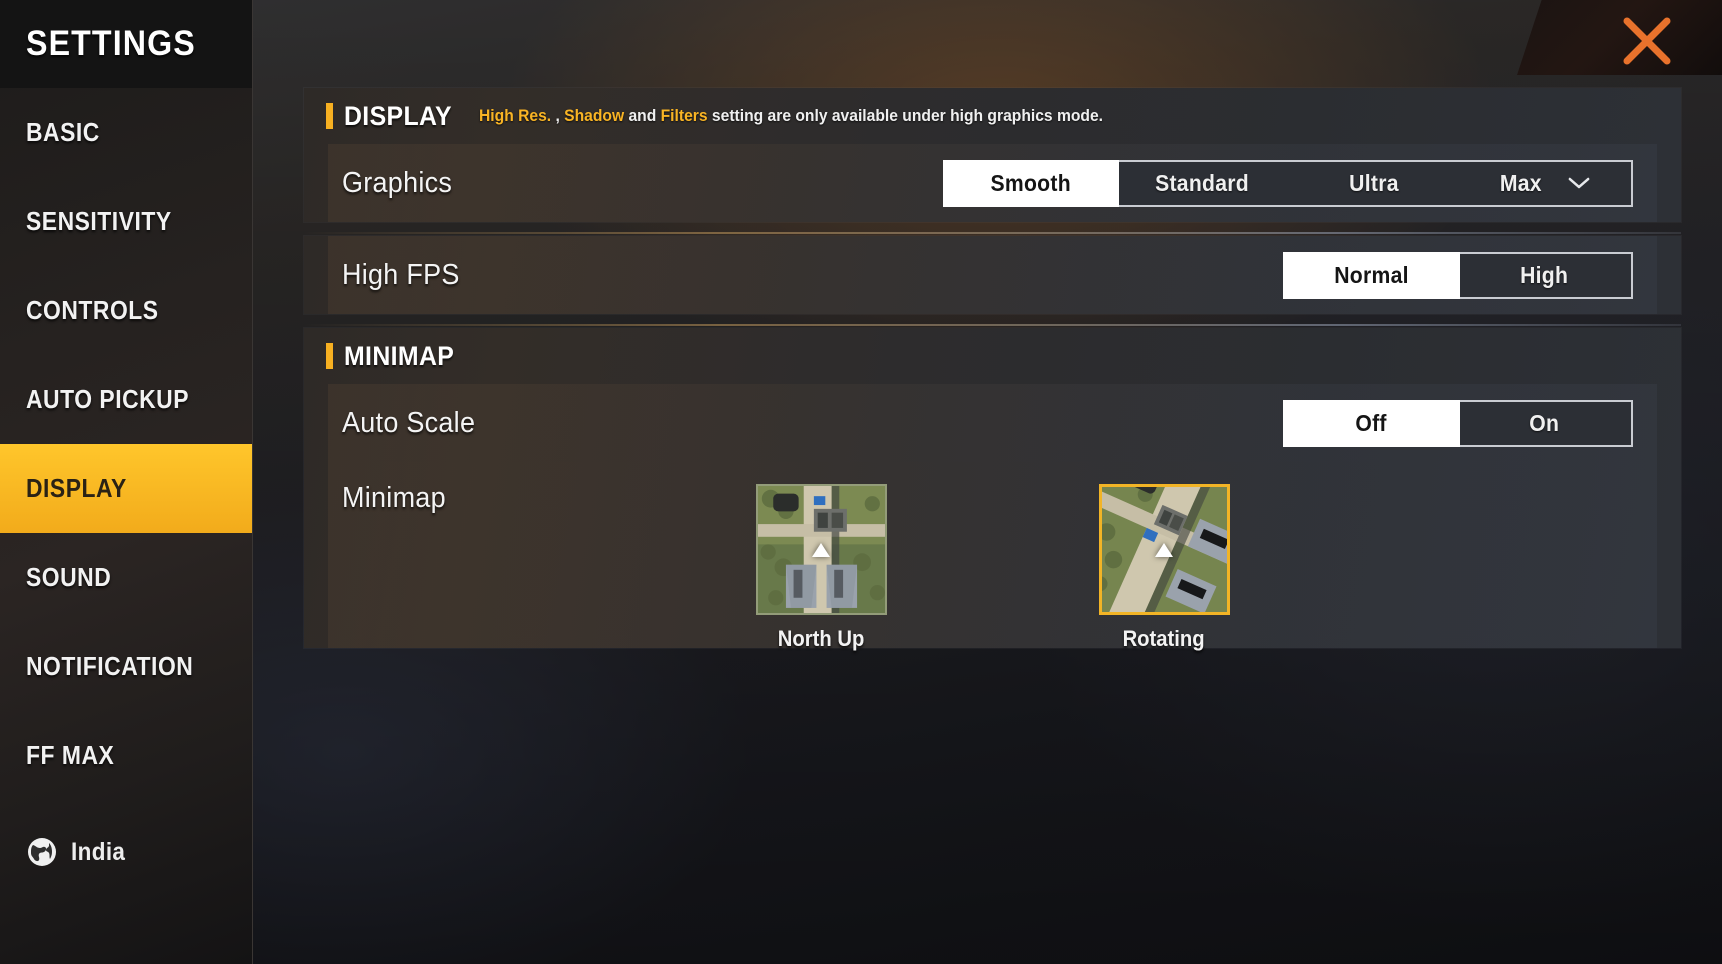 The width and height of the screenshot is (1722, 964). I want to click on page-title: SETTINGS, so click(111, 43).